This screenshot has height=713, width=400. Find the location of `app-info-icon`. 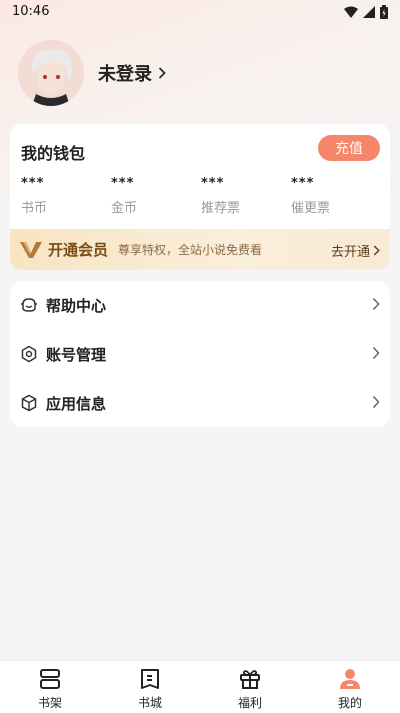

app-info-icon is located at coordinates (29, 403).